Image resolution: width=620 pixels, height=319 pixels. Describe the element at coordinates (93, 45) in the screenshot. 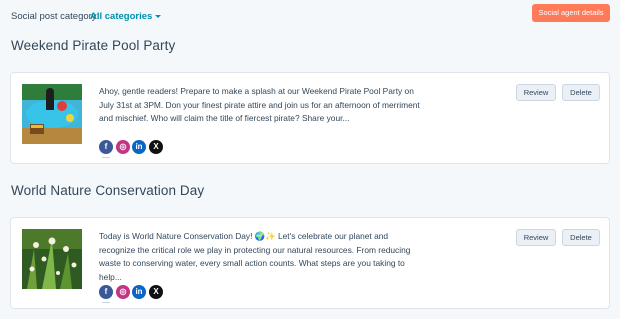

I see `post-title: Weekend Pirate Pool Party` at that location.